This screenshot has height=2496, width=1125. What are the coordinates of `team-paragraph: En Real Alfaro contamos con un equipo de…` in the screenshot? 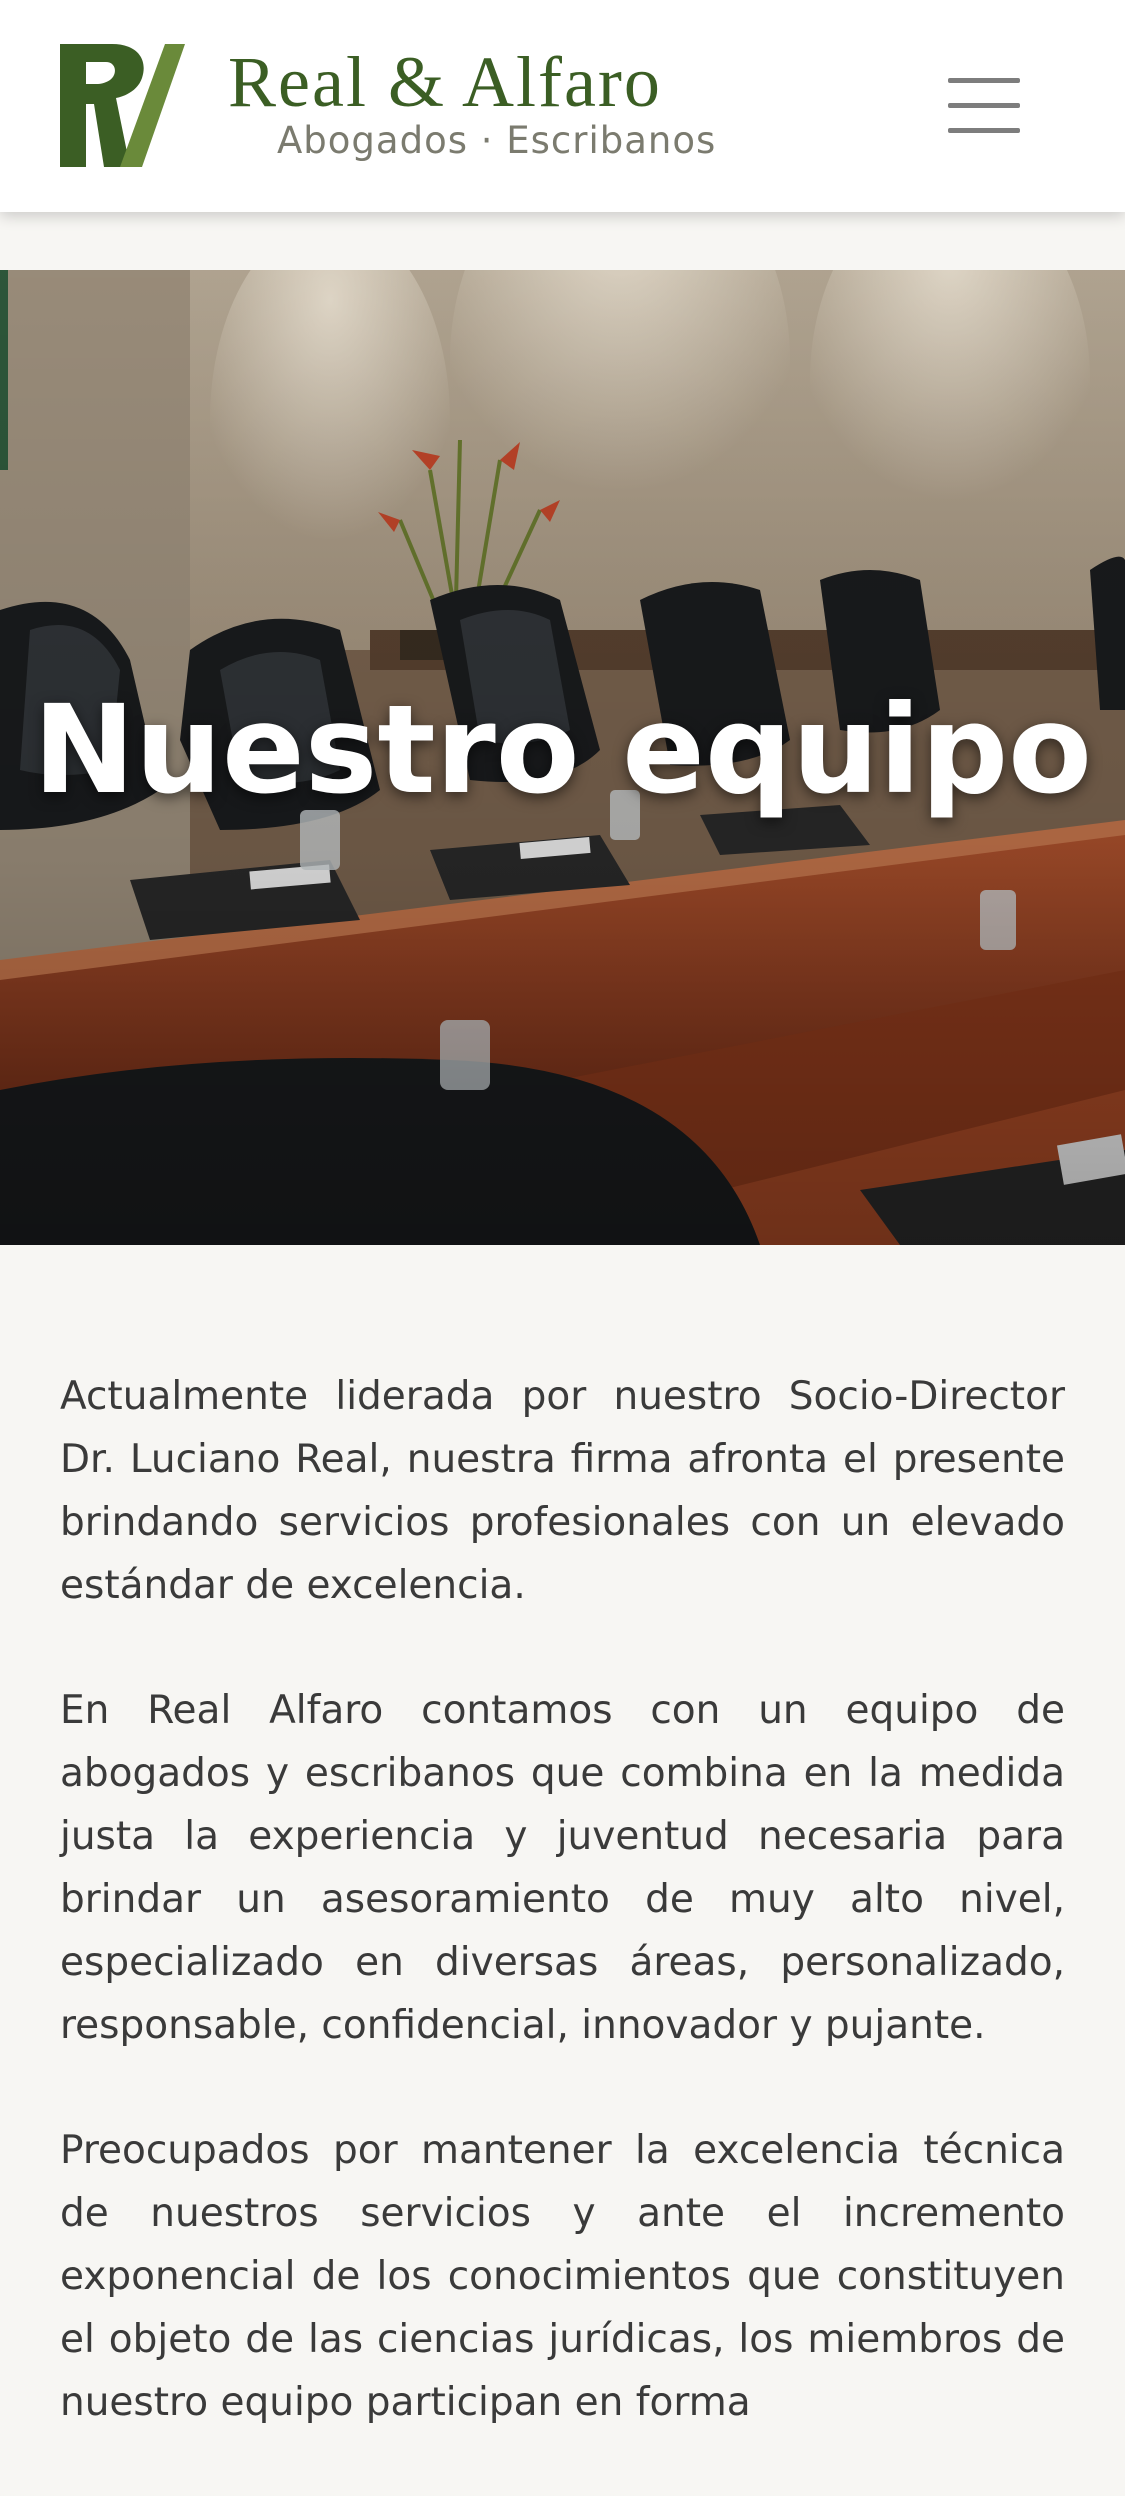 It's located at (562, 1868).